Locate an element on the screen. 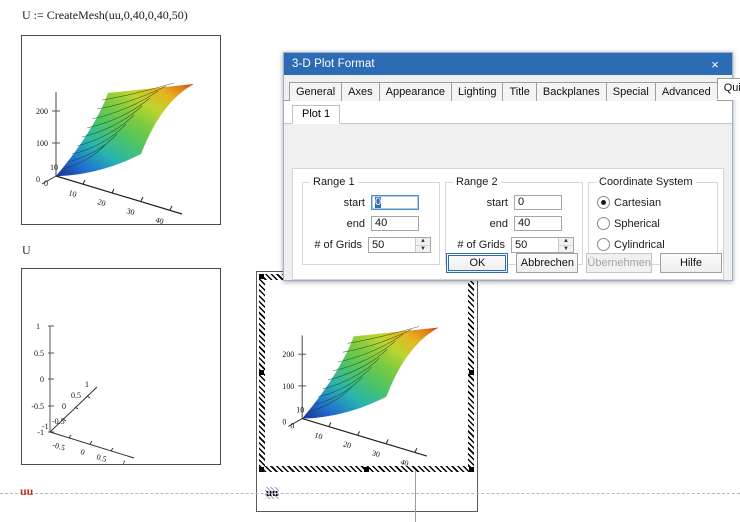  page-break-vertical is located at coordinates (415, 507).